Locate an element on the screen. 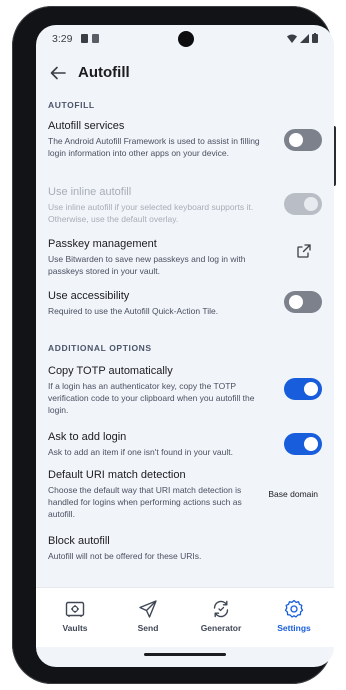 Image resolution: width=346 pixels, height=690 pixels. signal-icon is located at coordinates (304, 38).